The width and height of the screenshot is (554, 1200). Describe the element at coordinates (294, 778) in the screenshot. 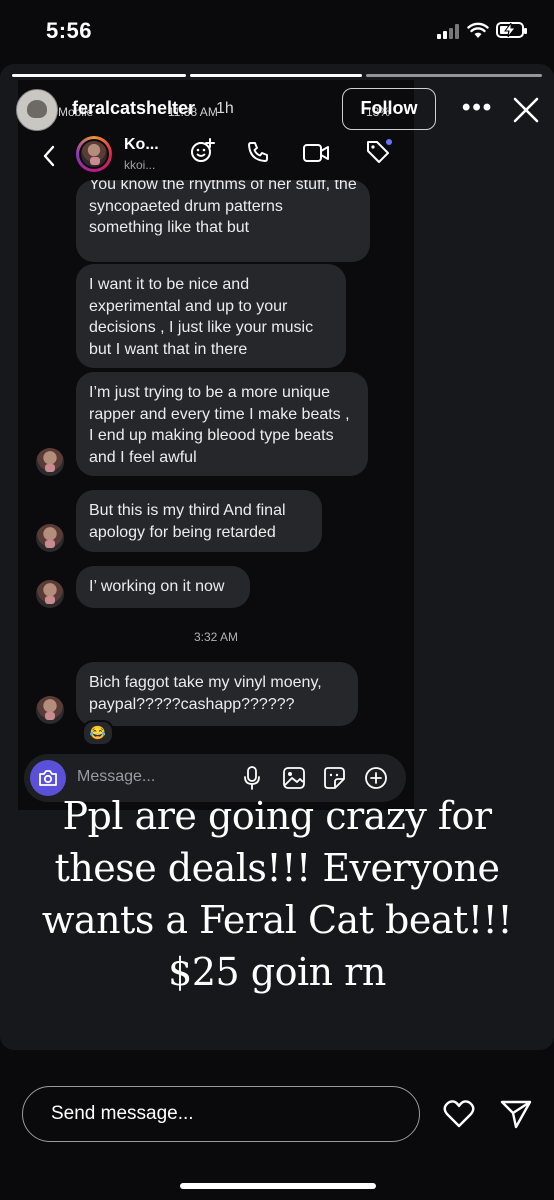

I see `gallery-icon` at that location.